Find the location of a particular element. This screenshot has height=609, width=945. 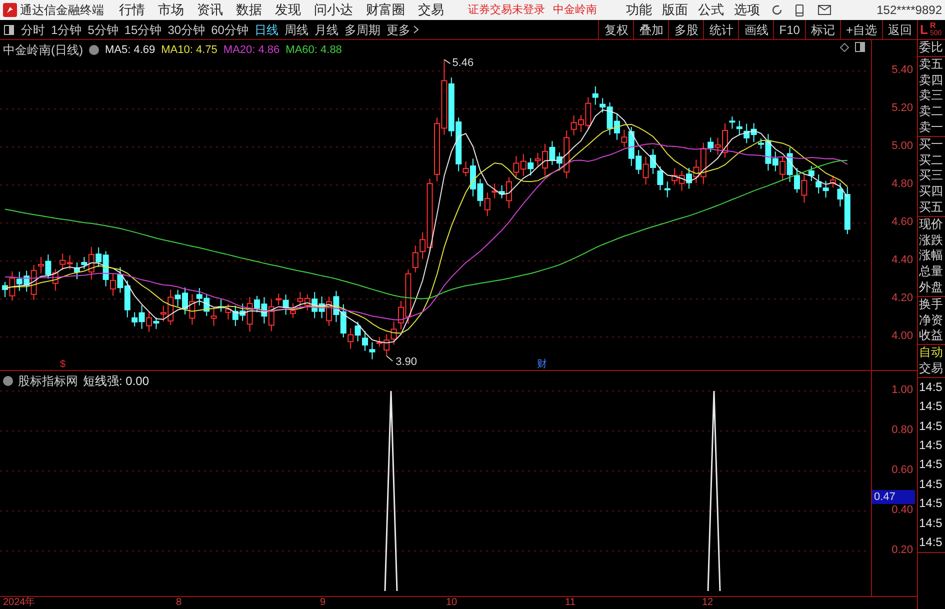

chart-tool-button: 返回 is located at coordinates (899, 29).